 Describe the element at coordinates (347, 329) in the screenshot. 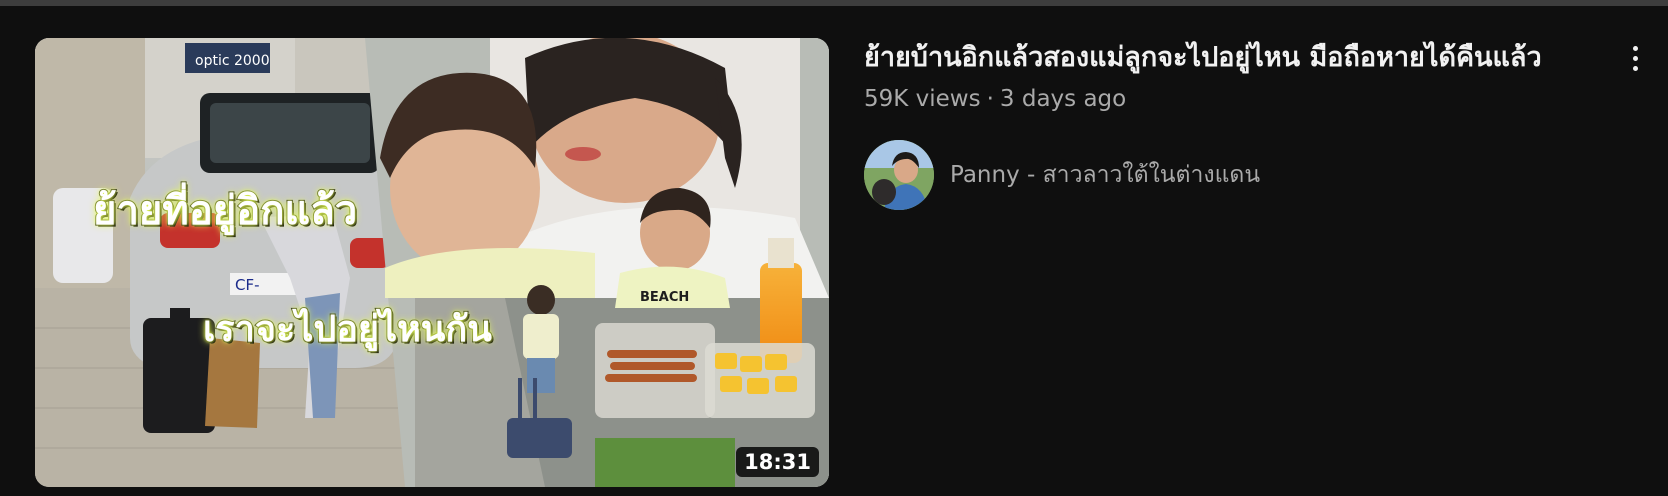

I see `thumbnail-caption-2: เราจะไปอยู่ไหนกัน` at that location.